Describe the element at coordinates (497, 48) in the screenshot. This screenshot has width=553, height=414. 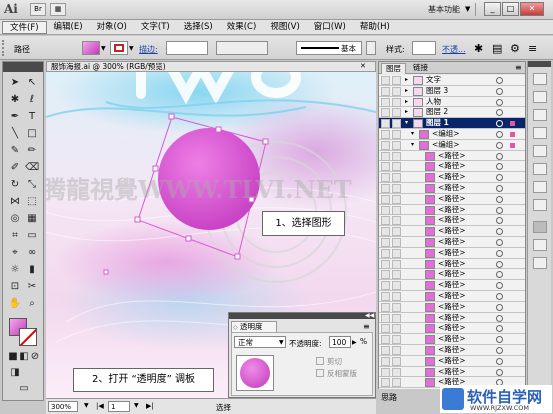
I see `align-icon: ▤` at that location.